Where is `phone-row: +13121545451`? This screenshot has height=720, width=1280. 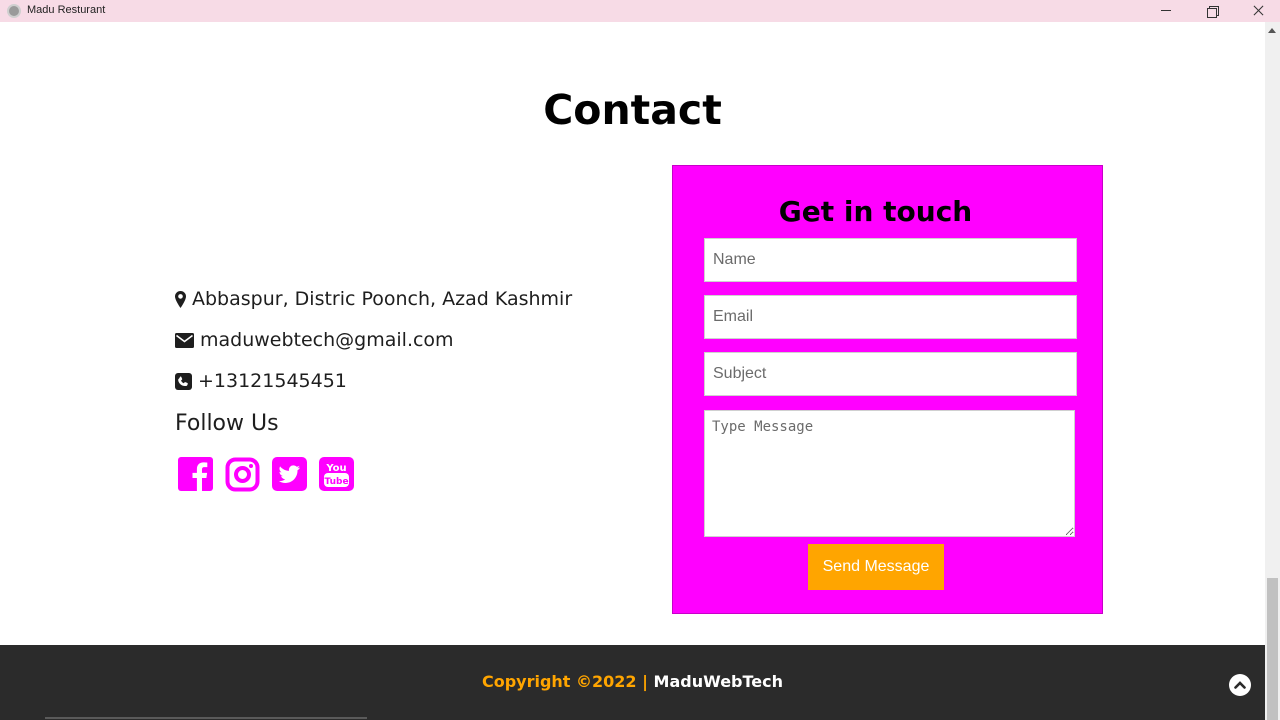 phone-row: +13121545451 is located at coordinates (261, 381).